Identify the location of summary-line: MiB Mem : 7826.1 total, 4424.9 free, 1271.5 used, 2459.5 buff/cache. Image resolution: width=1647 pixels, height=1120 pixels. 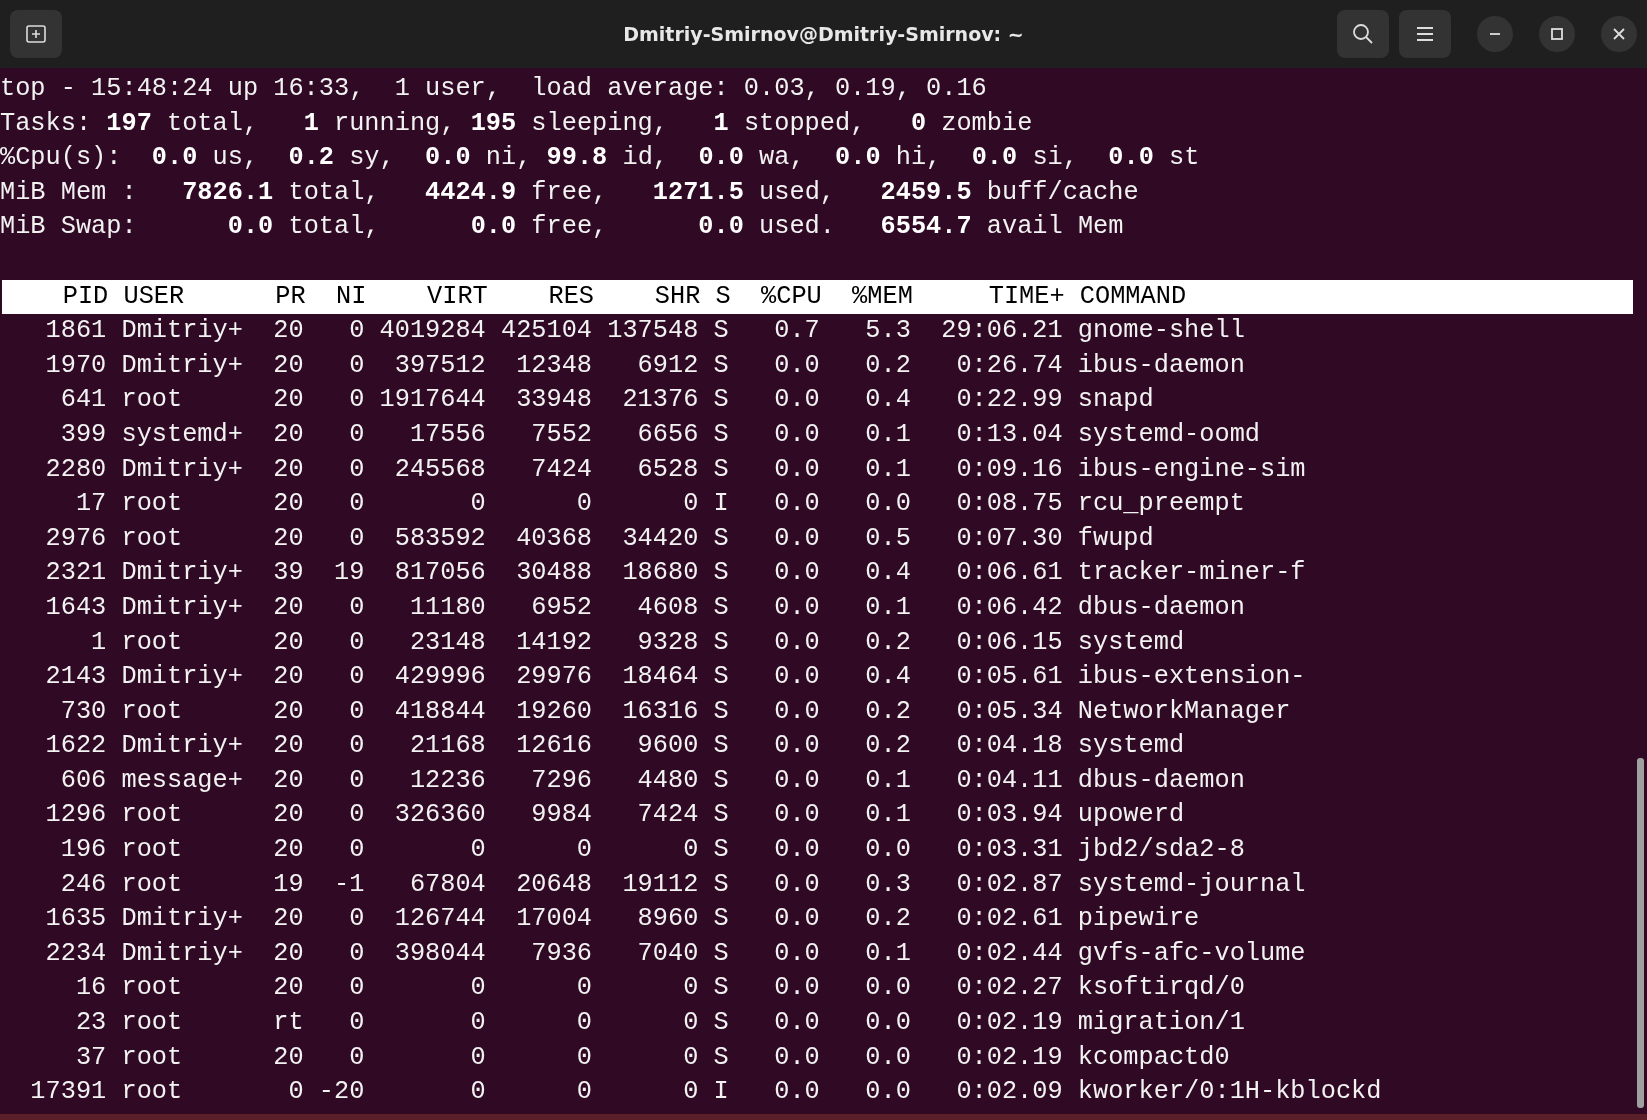
(569, 192).